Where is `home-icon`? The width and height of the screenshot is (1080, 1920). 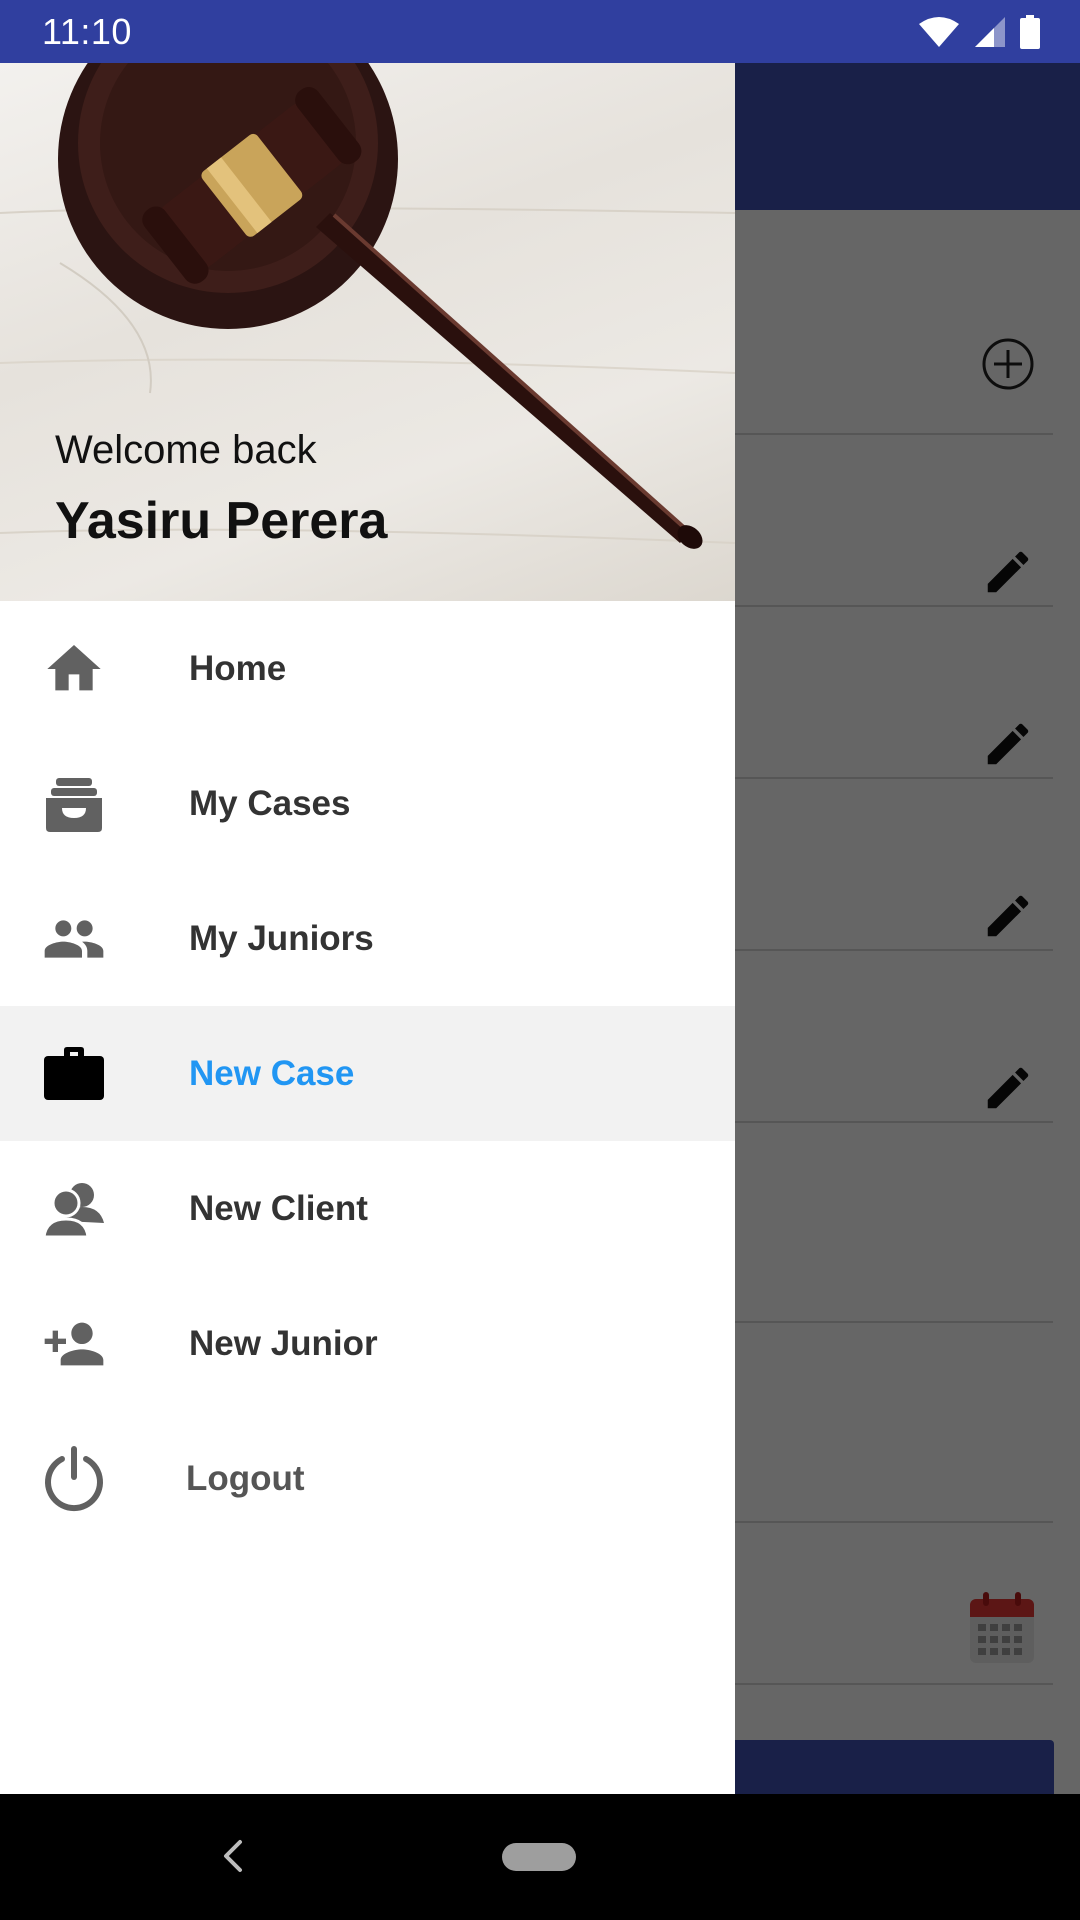 home-icon is located at coordinates (74, 669).